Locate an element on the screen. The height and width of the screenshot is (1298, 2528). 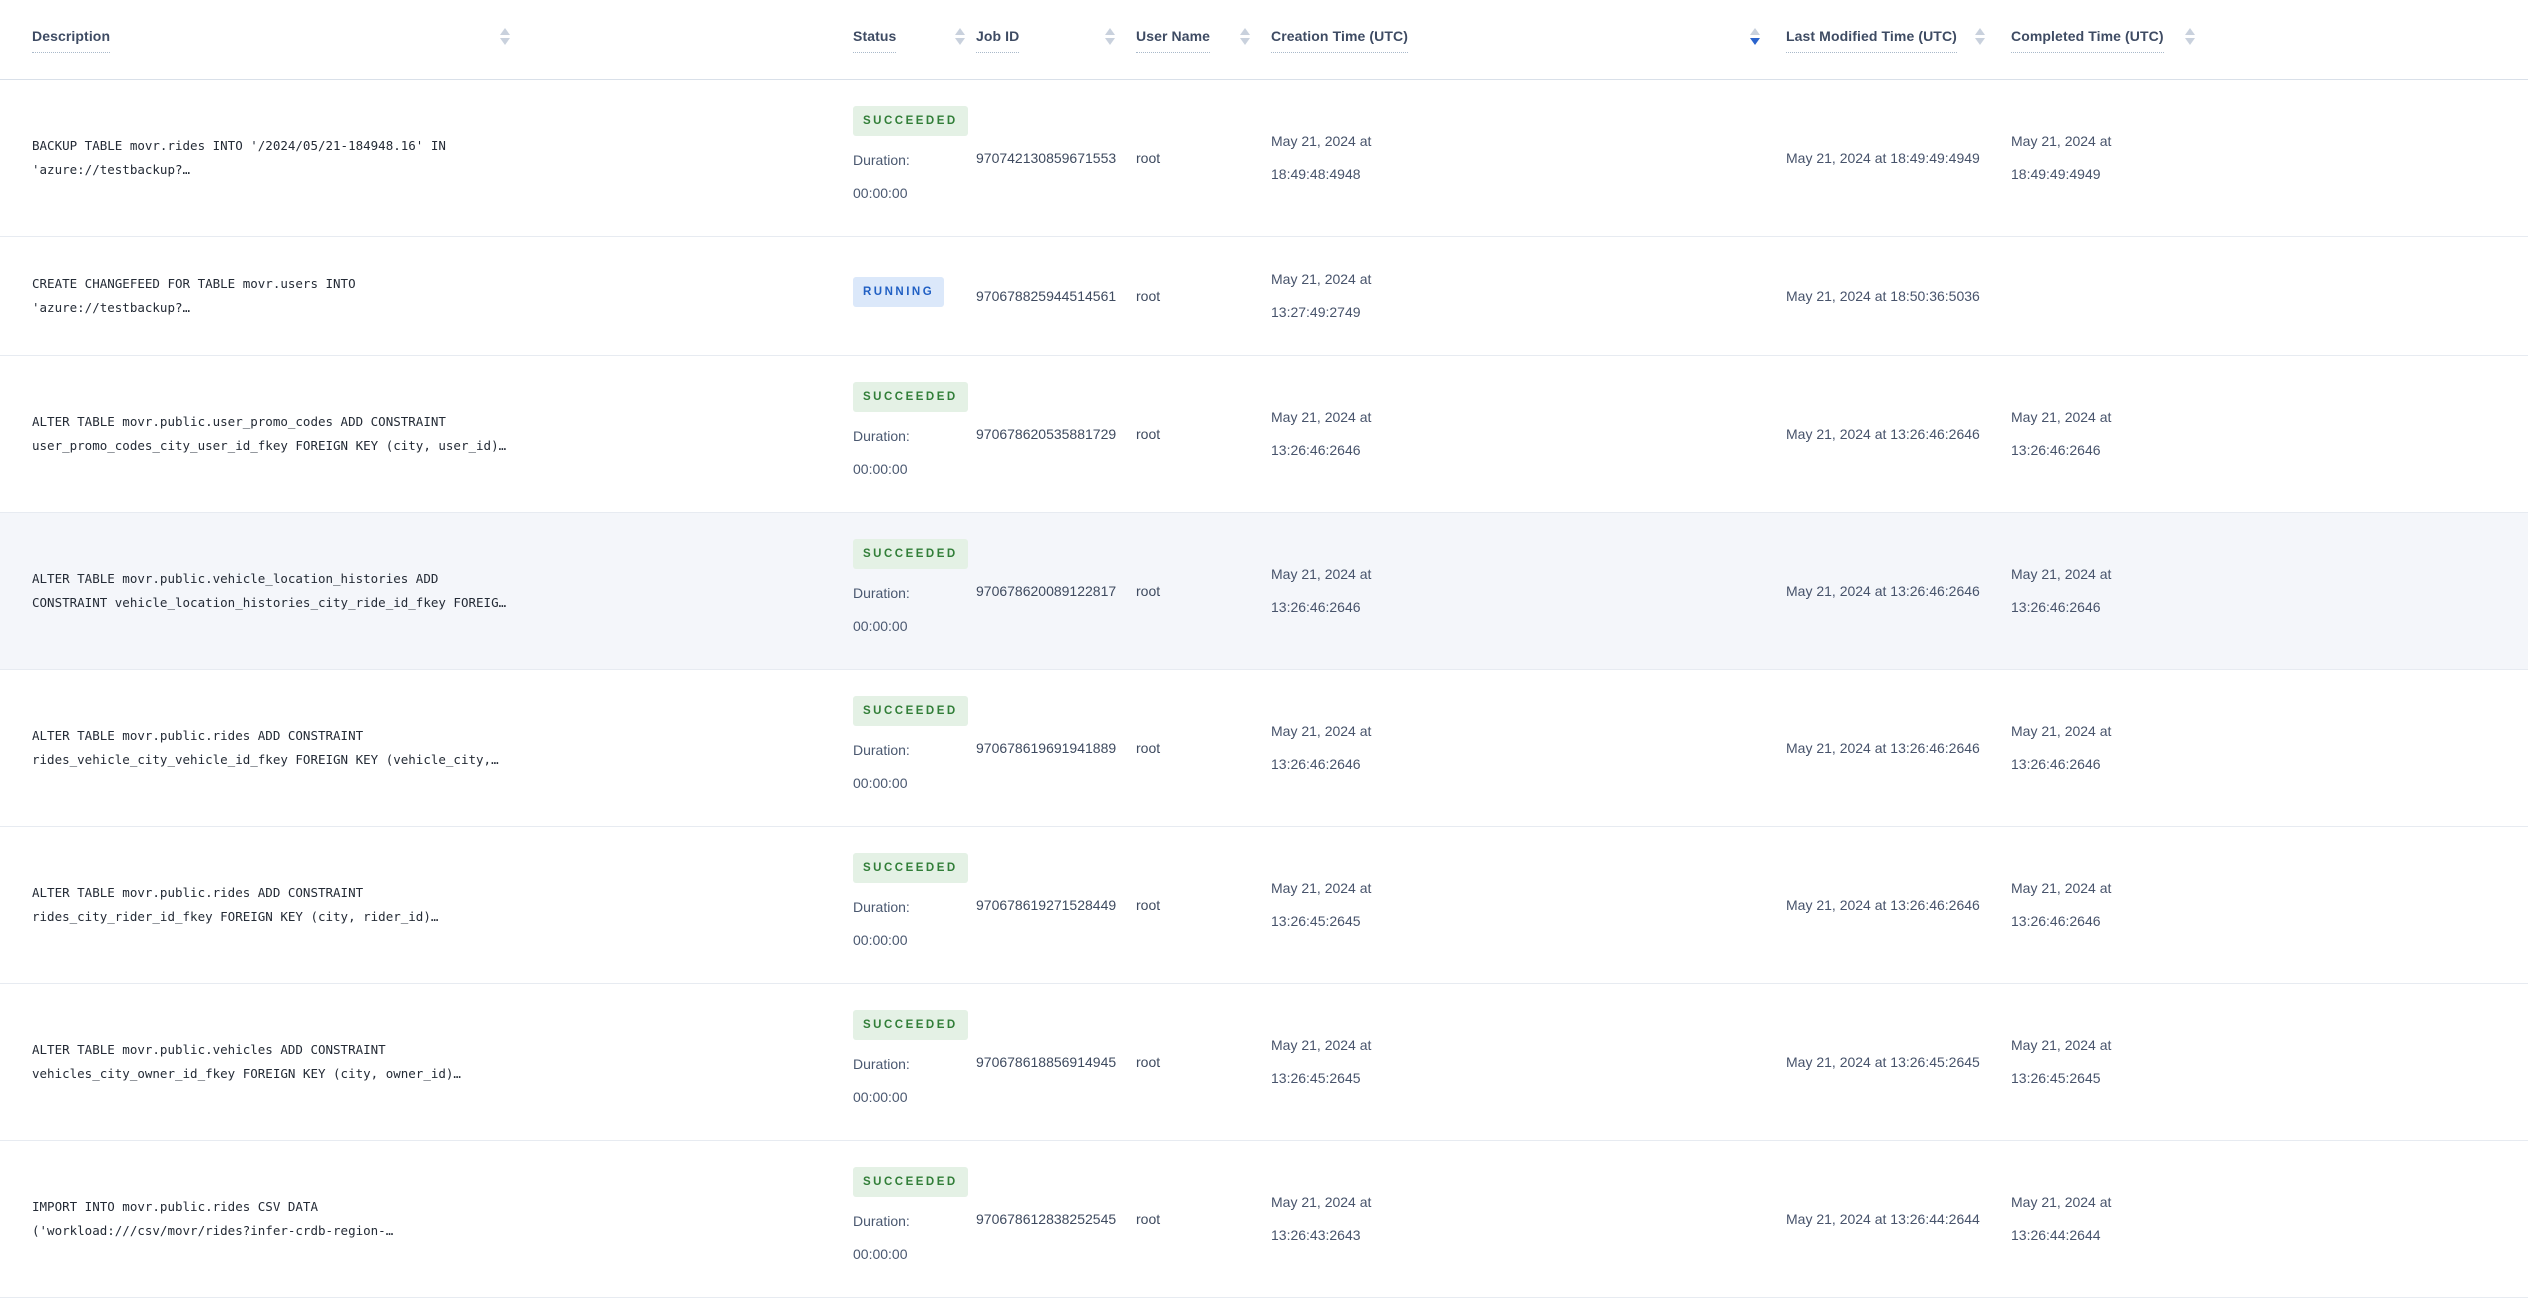
last-modified-time-cell: May 21, 2024 at 18:50:36:5036 is located at coordinates (1883, 295).